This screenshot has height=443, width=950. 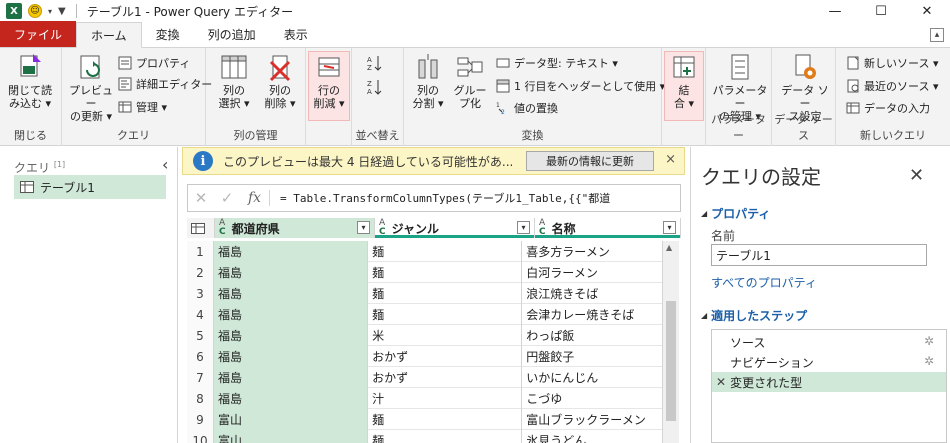 I want to click on column-header-name: AC 名称 ▾, so click(x=608, y=228).